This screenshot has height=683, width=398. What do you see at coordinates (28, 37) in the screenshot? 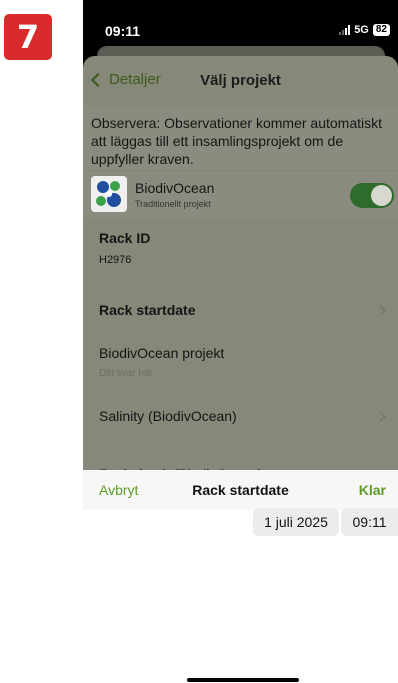
I see `step-badge: 7` at bounding box center [28, 37].